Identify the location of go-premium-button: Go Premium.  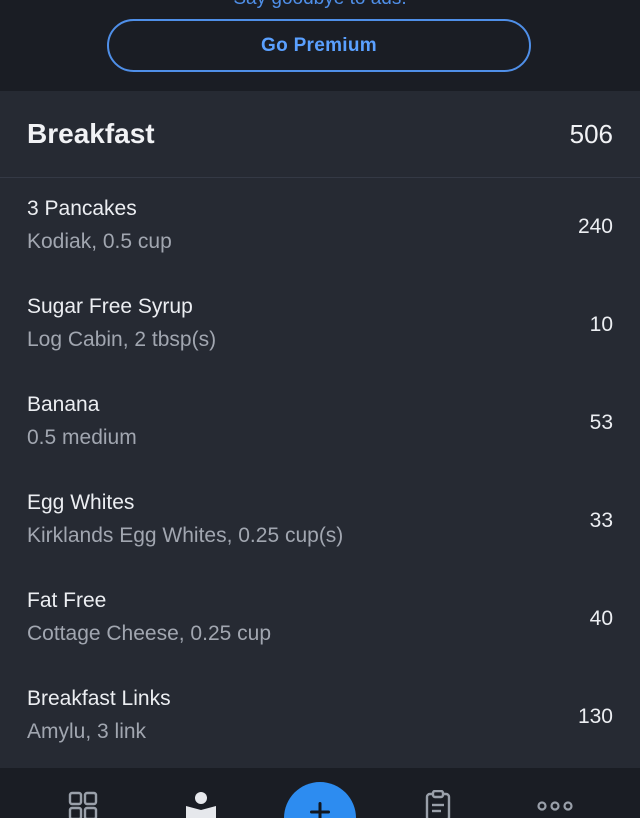
(319, 45).